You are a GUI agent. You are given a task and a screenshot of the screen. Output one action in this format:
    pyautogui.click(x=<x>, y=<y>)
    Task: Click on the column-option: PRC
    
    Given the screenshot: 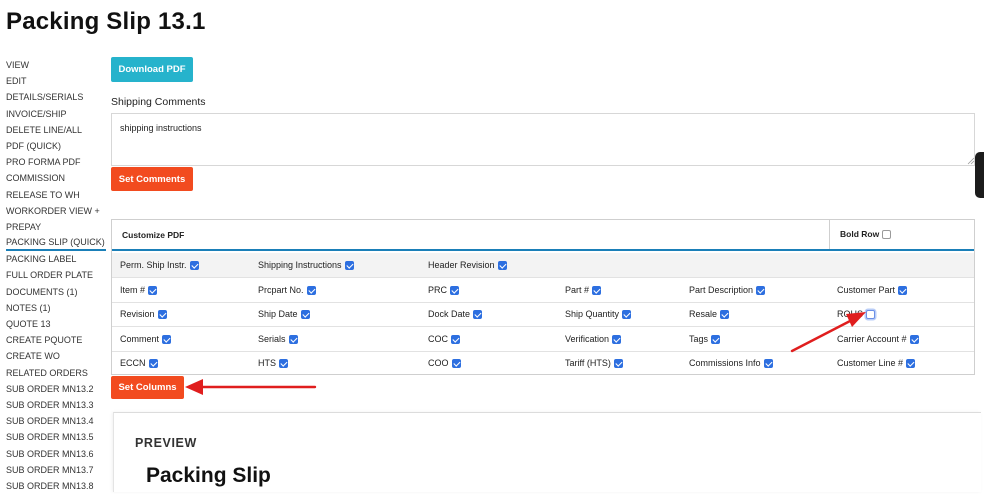 What is the action you would take?
    pyautogui.click(x=444, y=290)
    